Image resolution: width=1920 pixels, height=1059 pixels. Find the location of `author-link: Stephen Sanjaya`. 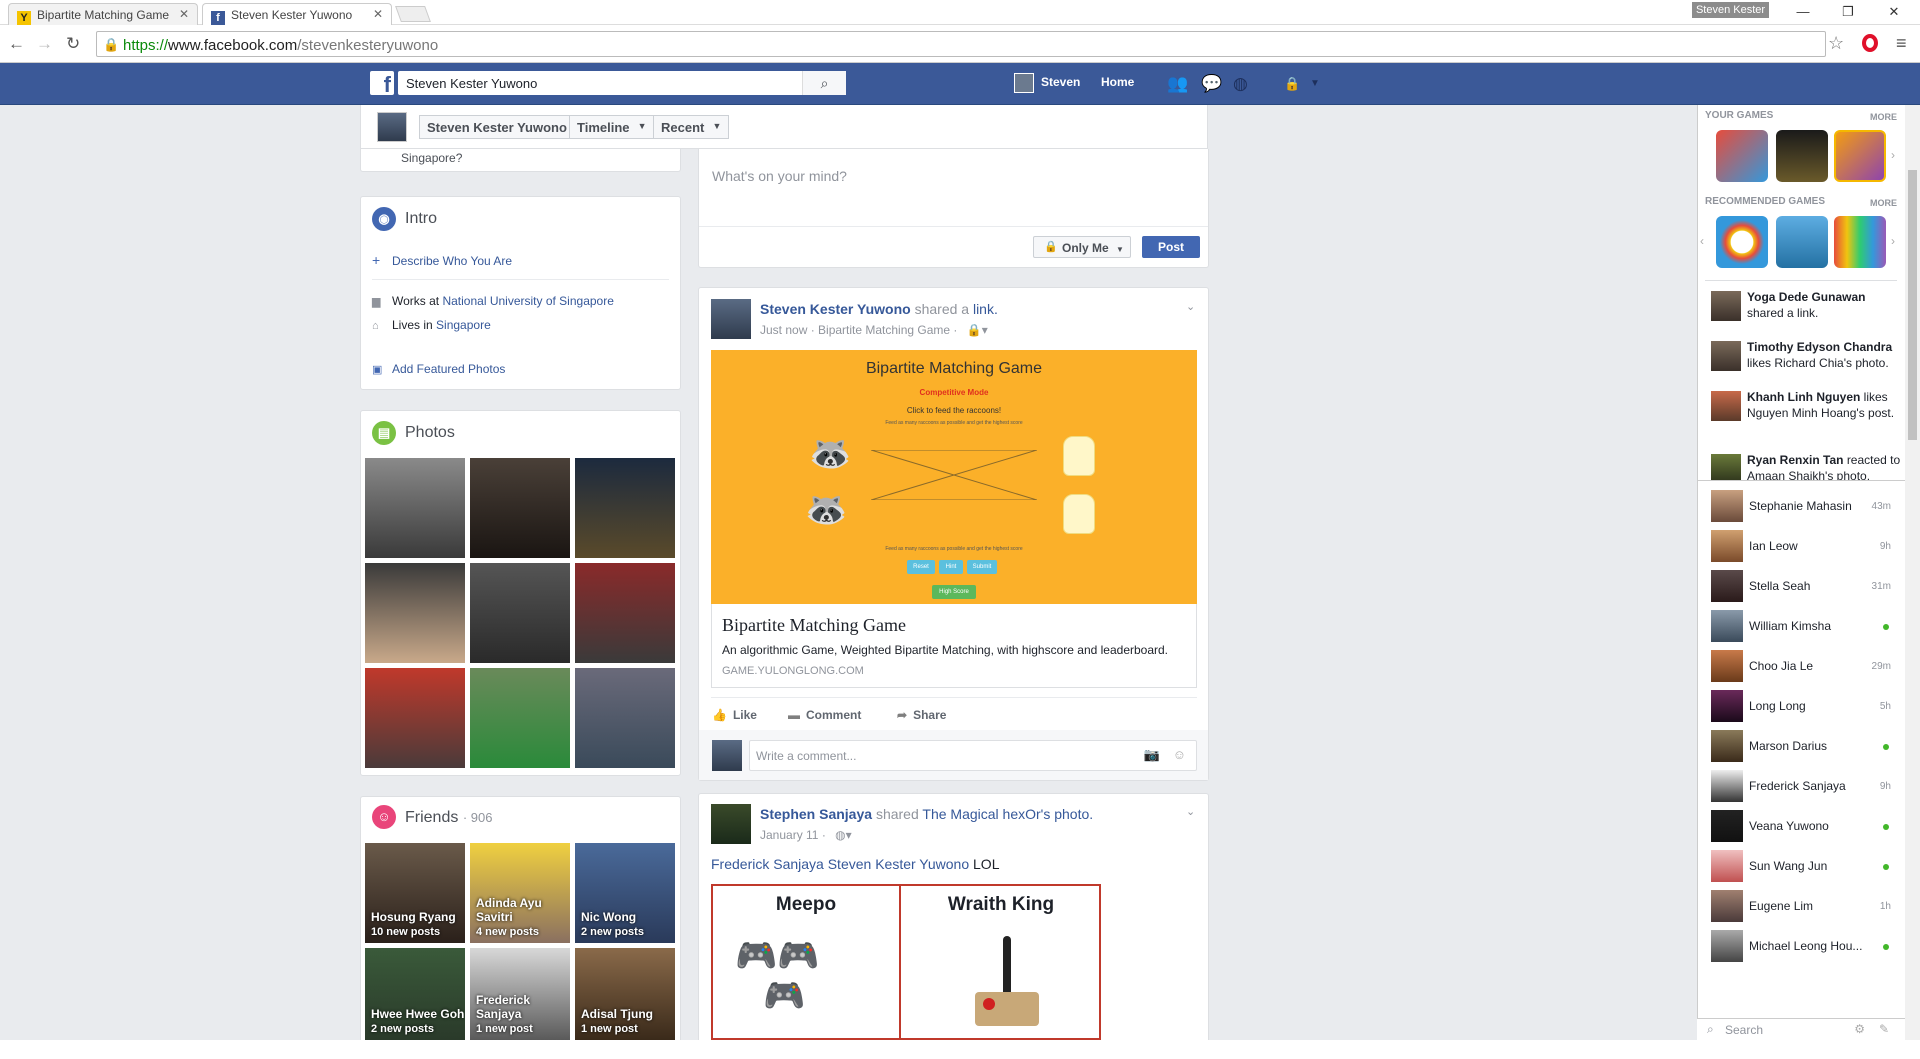

author-link: Stephen Sanjaya is located at coordinates (816, 814).